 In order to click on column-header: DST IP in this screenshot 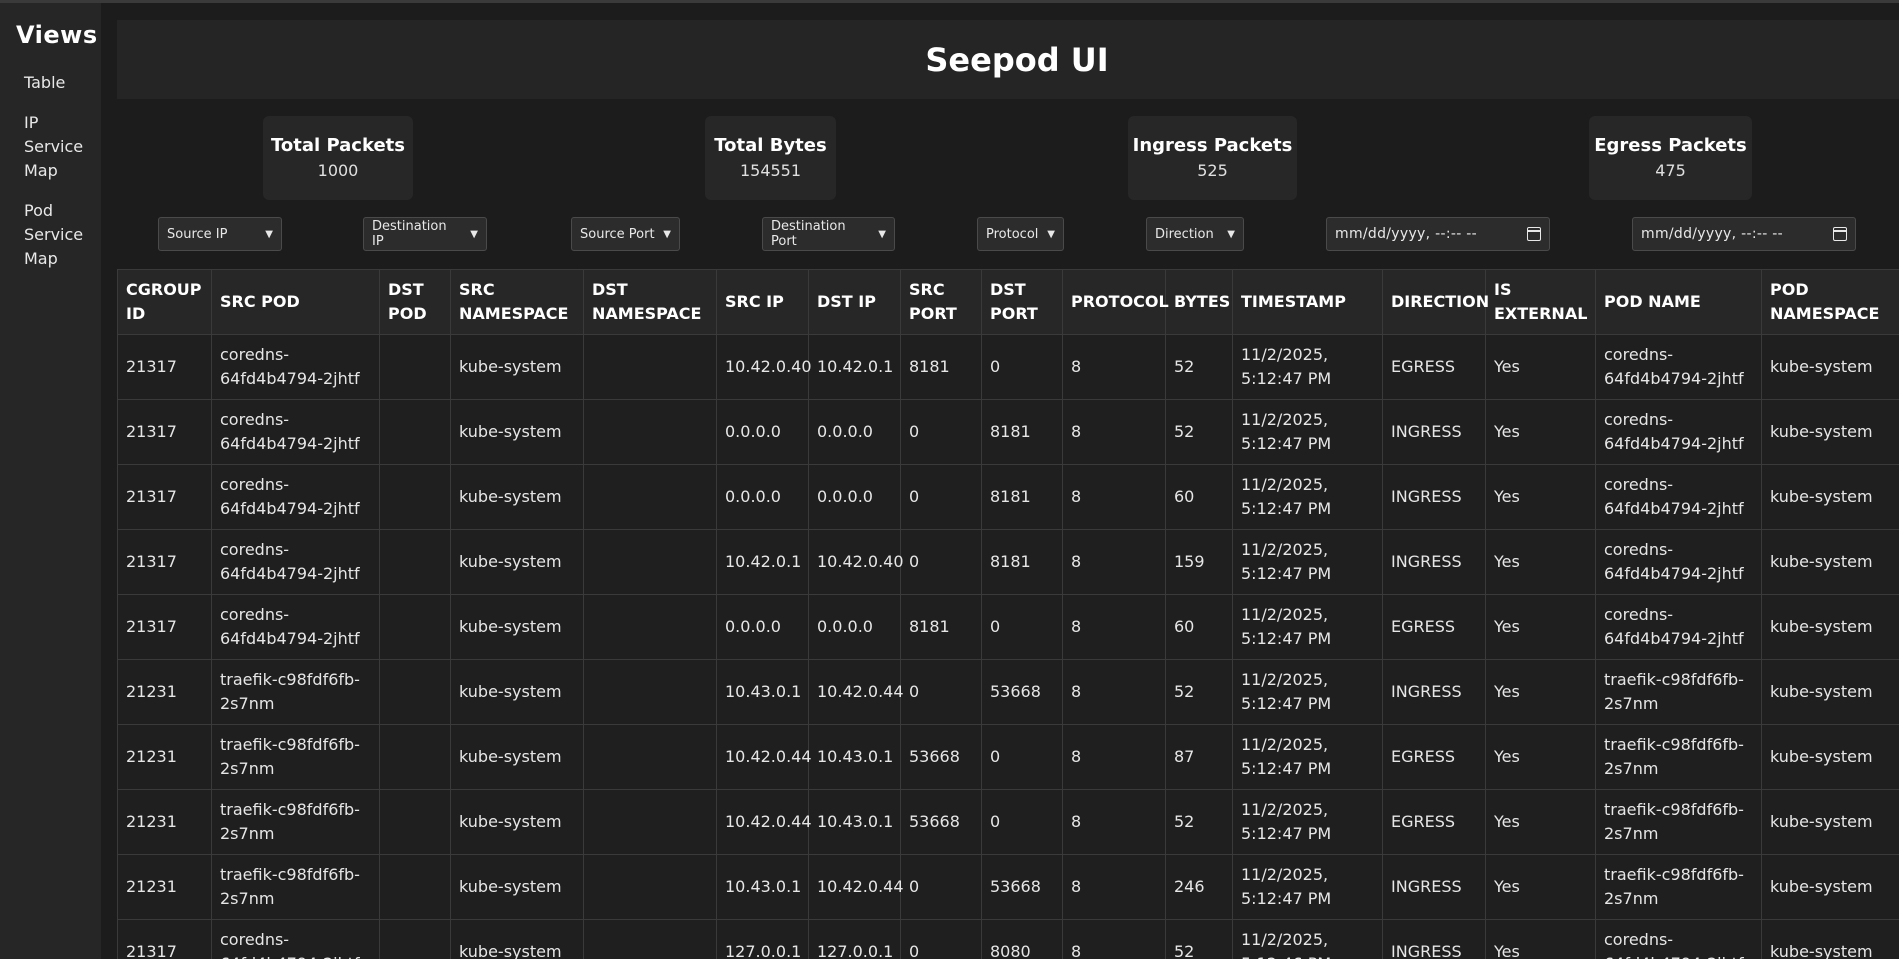, I will do `click(854, 302)`.